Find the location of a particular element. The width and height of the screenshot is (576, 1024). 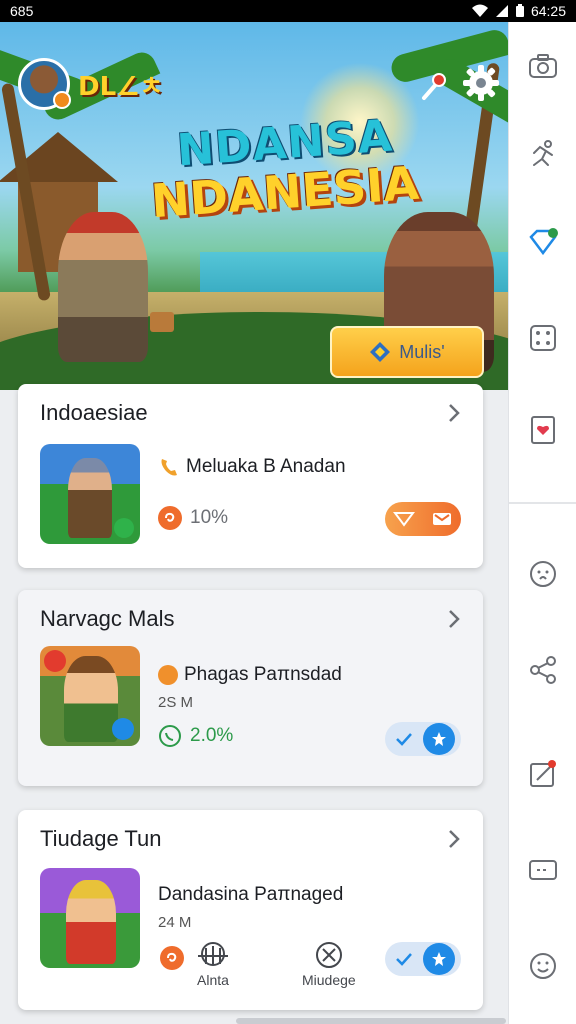

card-subtitle: Phagas Paπnsdad is located at coordinates (250, 675).